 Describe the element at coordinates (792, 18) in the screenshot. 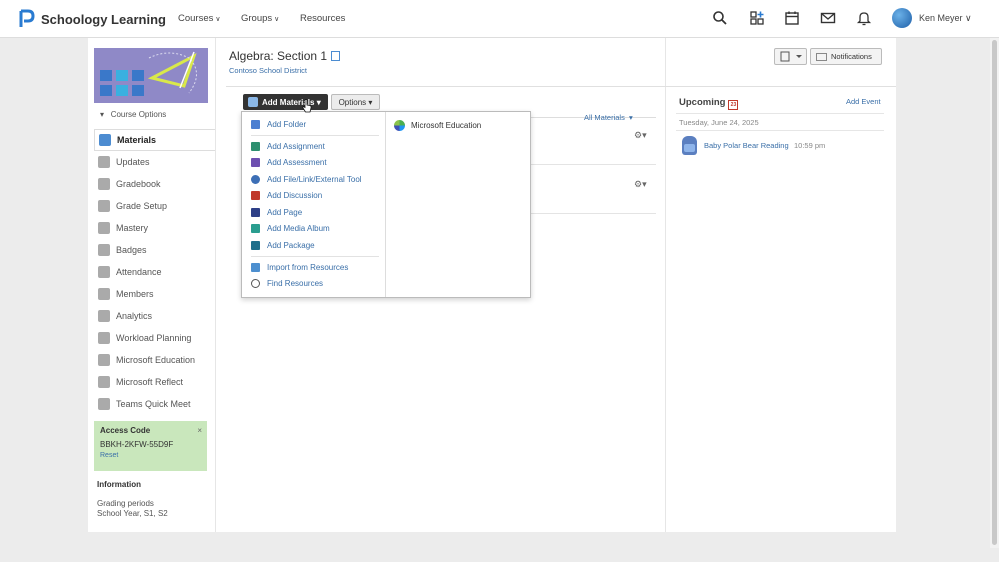

I see `calendar-icon` at that location.